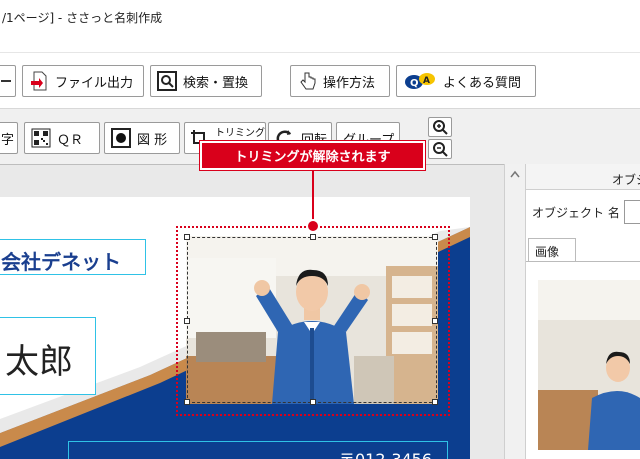 This screenshot has height=459, width=640. What do you see at coordinates (435, 237) in the screenshot?
I see `resize-handle-top-right` at bounding box center [435, 237].